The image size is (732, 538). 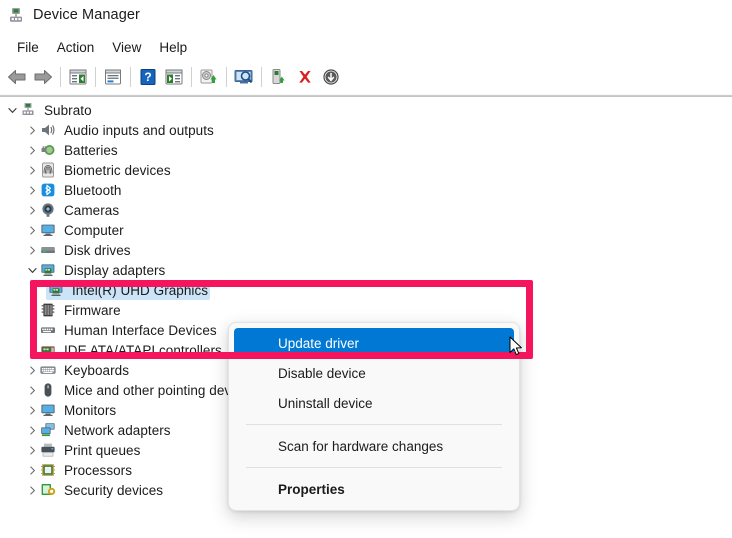 I want to click on battery-icon, so click(x=49, y=150).